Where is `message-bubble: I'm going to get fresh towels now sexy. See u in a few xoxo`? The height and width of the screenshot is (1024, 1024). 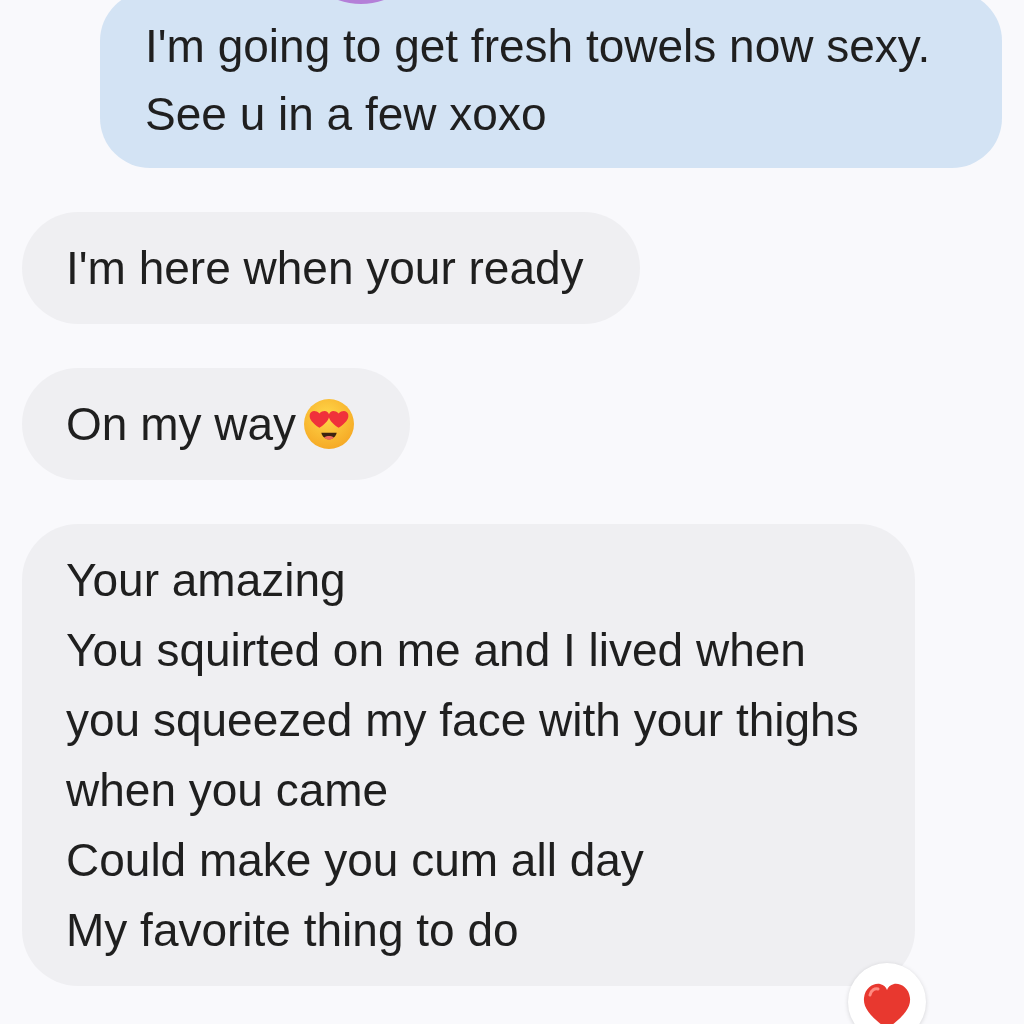
message-bubble: I'm going to get fresh towels now sexy. See u in a few xoxo is located at coordinates (551, 84).